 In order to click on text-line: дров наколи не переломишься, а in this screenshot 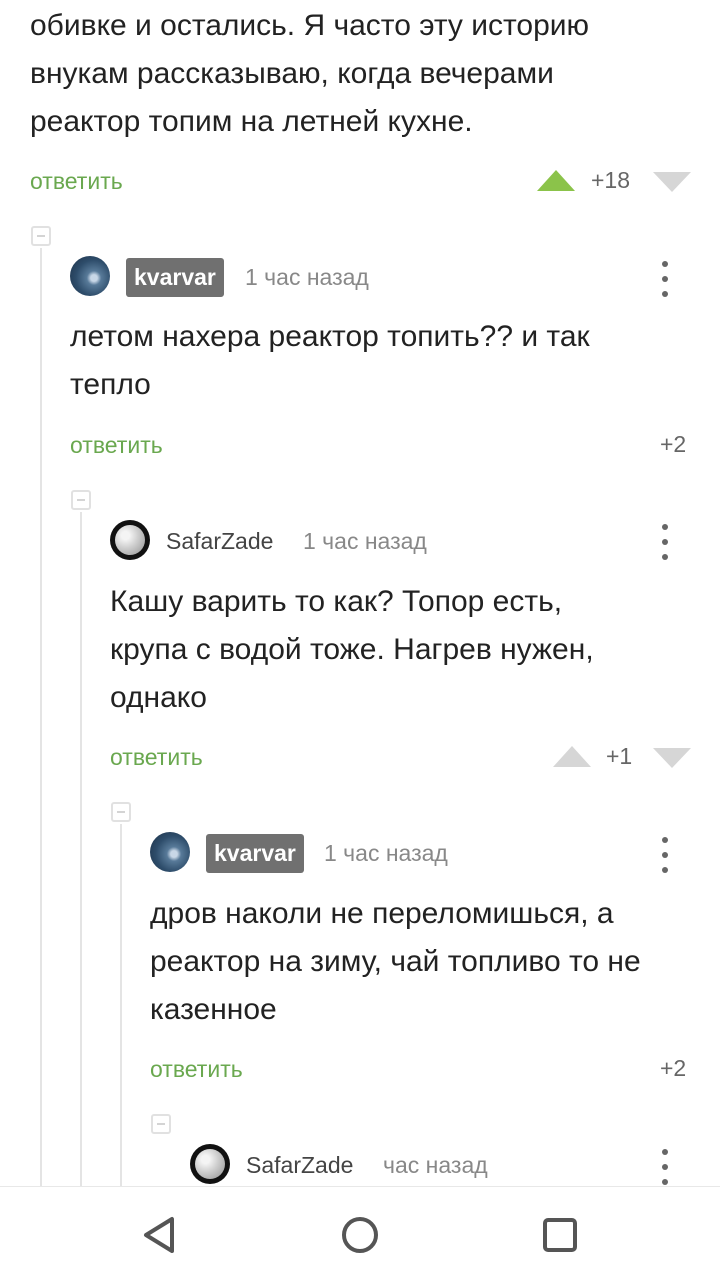, I will do `click(382, 913)`.